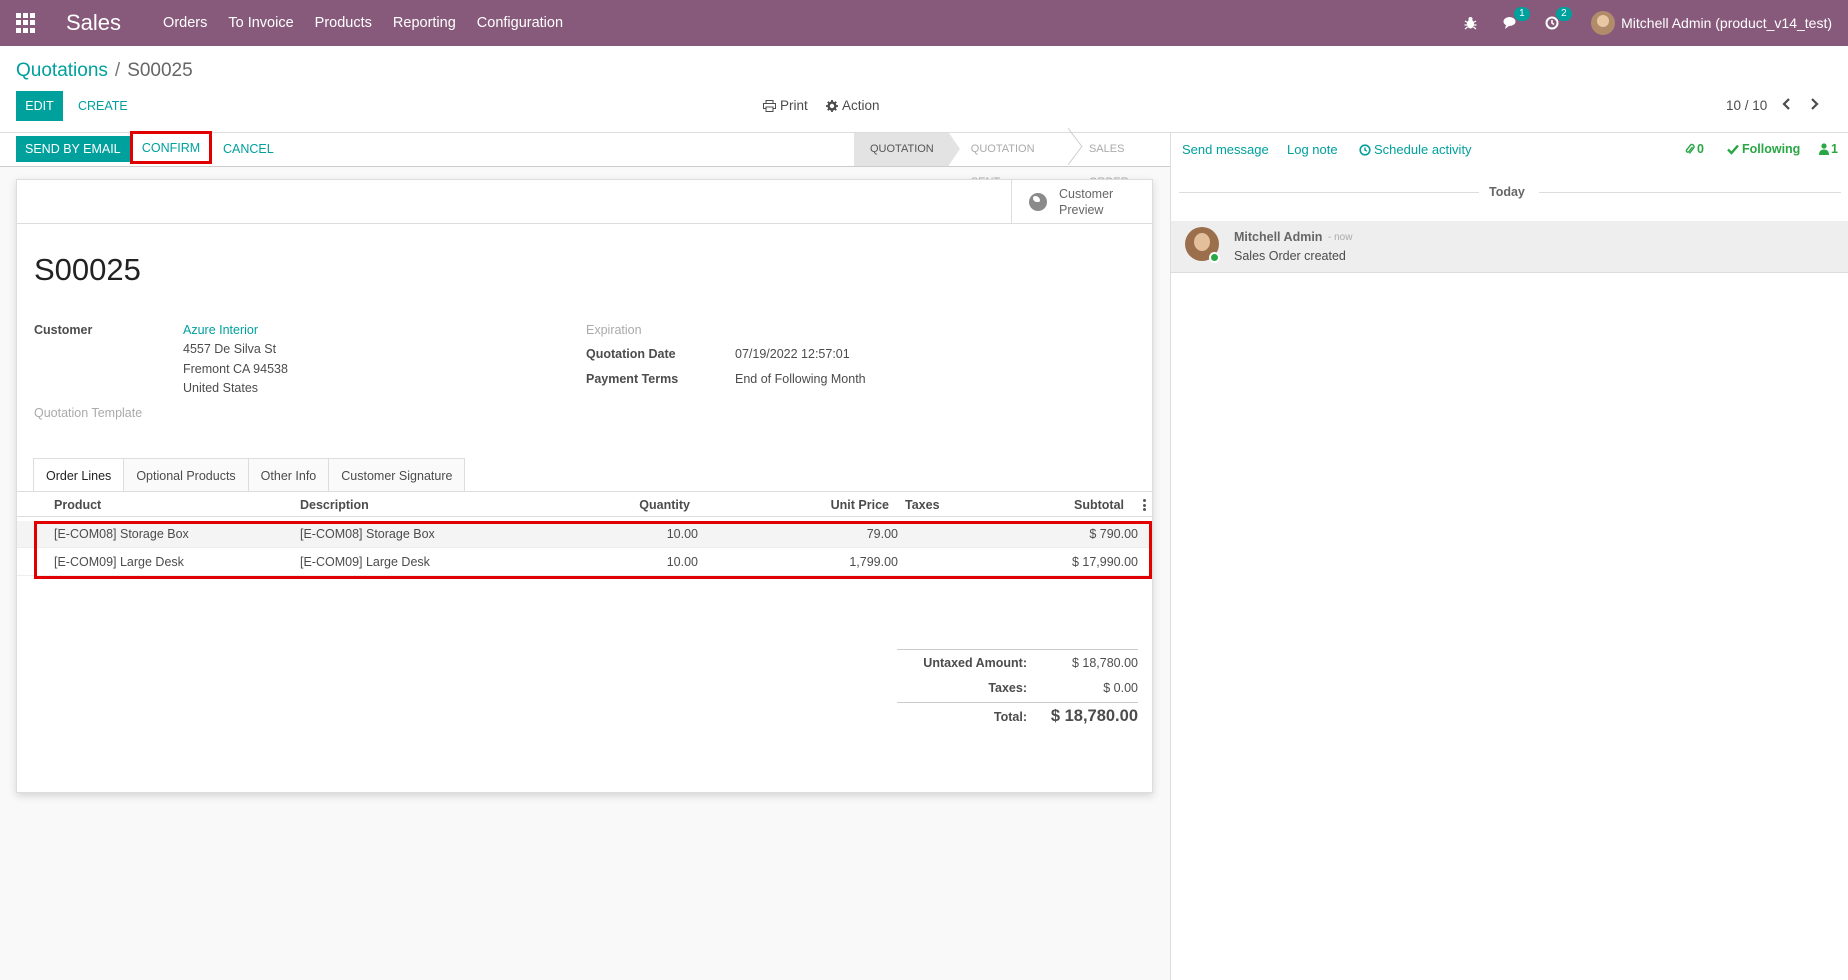  What do you see at coordinates (907, 149) in the screenshot?
I see `stage-quotation: QUOTATION` at bounding box center [907, 149].